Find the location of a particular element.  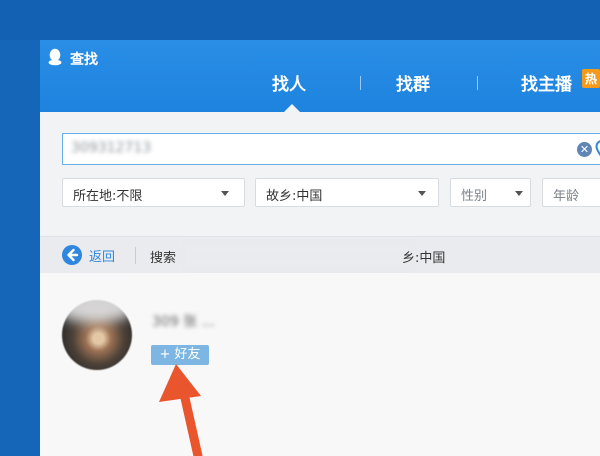

clear-search-icon: ✕ is located at coordinates (584, 149).